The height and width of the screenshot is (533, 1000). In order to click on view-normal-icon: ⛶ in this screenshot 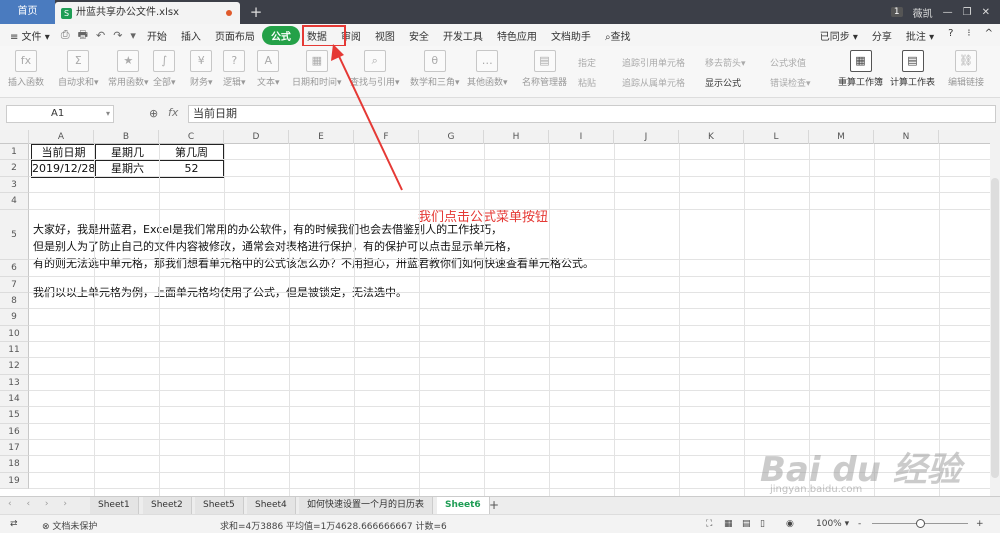, I will do `click(709, 524)`.